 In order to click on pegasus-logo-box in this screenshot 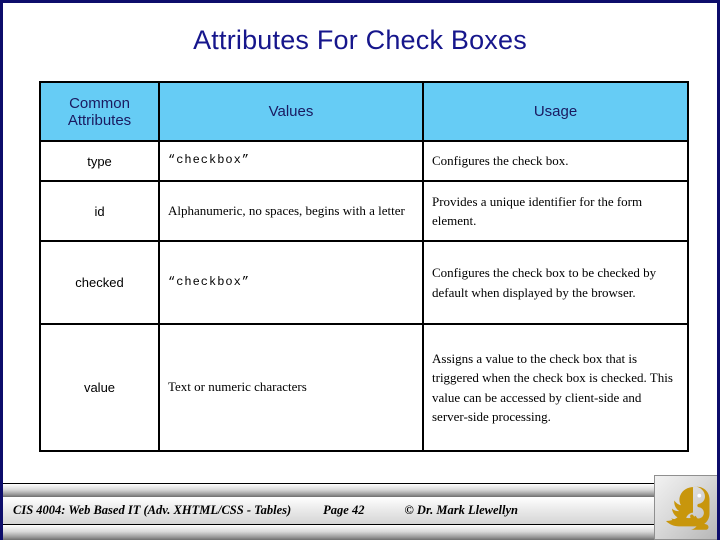, I will do `click(685, 507)`.